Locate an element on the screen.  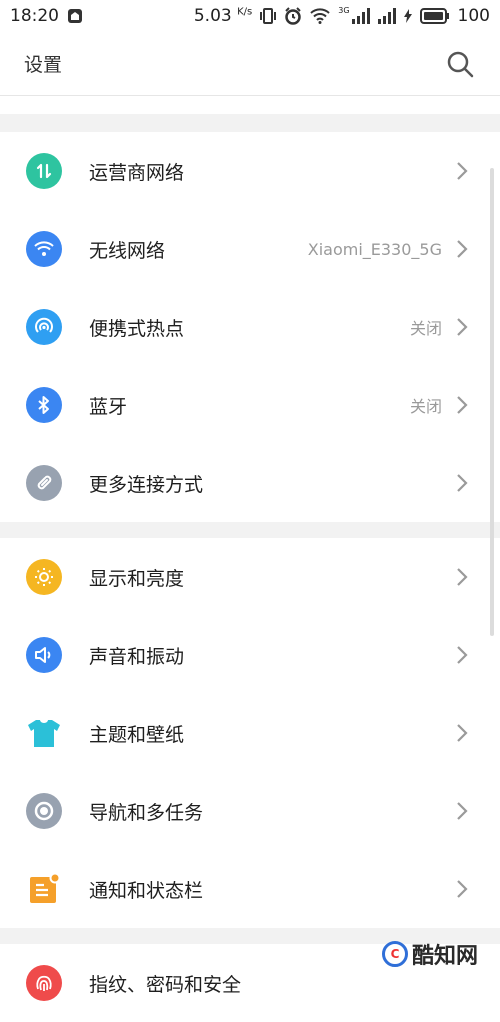
watermark-logo-icon: C is located at coordinates (394, 954).